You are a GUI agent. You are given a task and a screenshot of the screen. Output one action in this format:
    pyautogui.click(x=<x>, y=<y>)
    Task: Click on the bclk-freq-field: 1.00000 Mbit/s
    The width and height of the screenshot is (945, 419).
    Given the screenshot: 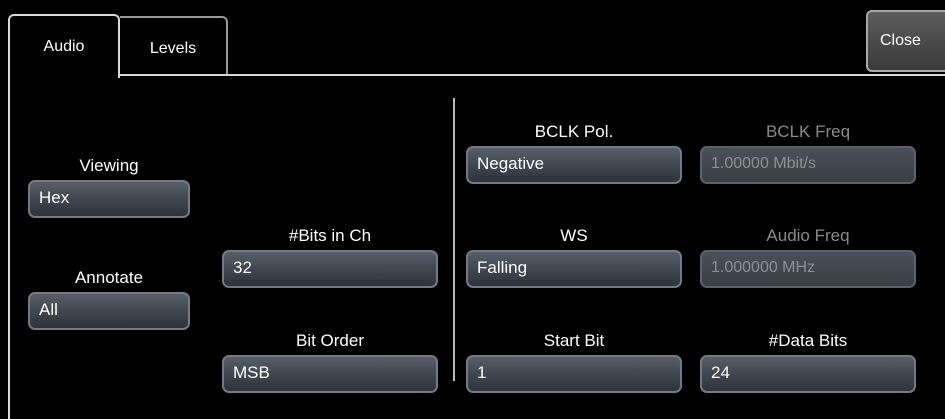 What is the action you would take?
    pyautogui.click(x=808, y=165)
    